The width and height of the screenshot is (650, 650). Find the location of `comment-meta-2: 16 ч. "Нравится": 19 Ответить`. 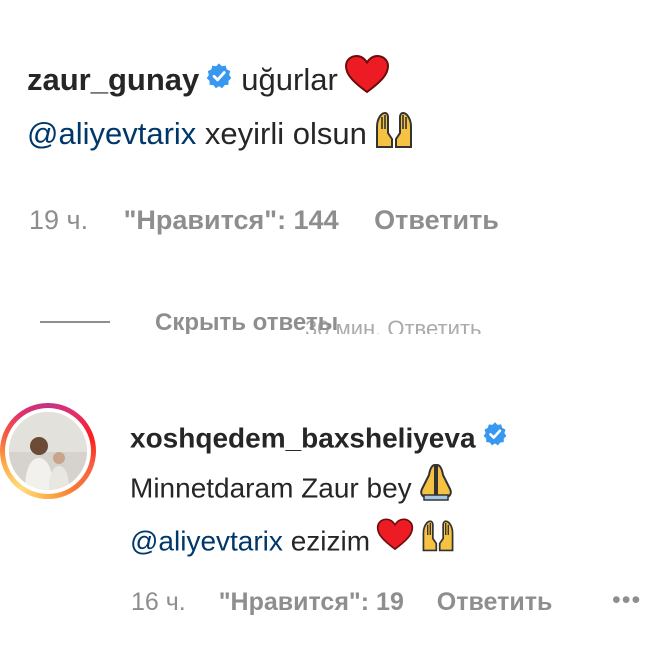

comment-meta-2: 16 ч. "Нравится": 19 Ответить is located at coordinates (354, 602).